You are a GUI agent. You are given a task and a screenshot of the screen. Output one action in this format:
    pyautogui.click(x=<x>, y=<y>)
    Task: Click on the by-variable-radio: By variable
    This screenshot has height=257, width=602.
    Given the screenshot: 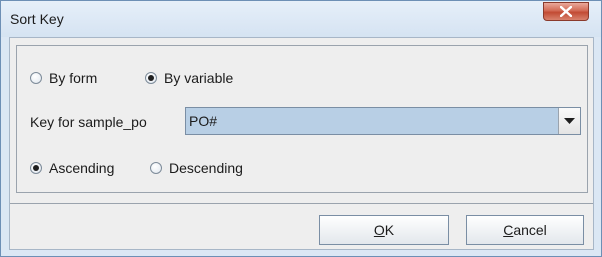 What is the action you would take?
    pyautogui.click(x=189, y=78)
    